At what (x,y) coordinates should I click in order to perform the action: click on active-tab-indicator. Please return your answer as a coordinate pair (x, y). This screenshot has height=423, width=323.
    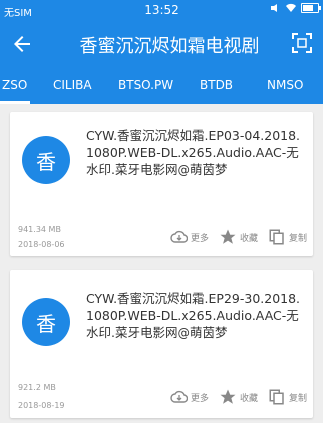
    Looking at the image, I should click on (15, 102).